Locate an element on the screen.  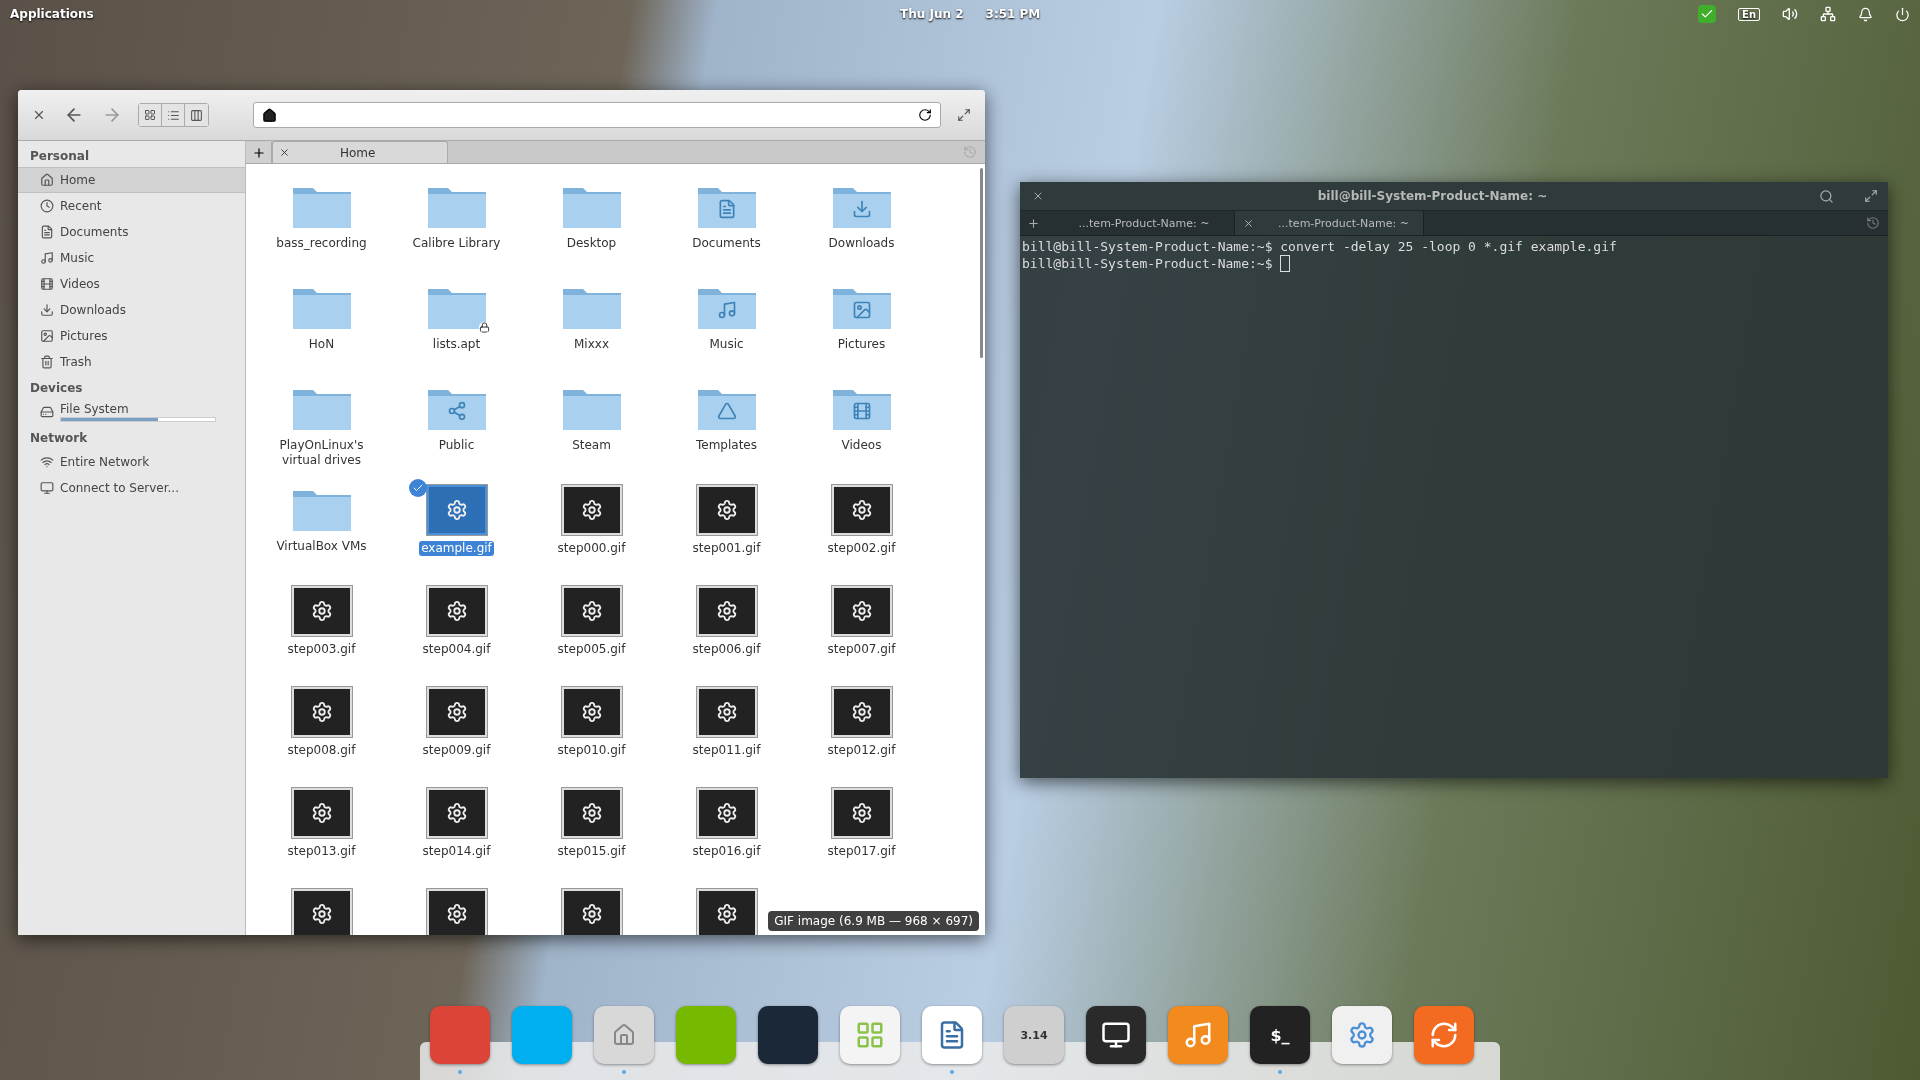
maximize-icon is located at coordinates (1871, 196).